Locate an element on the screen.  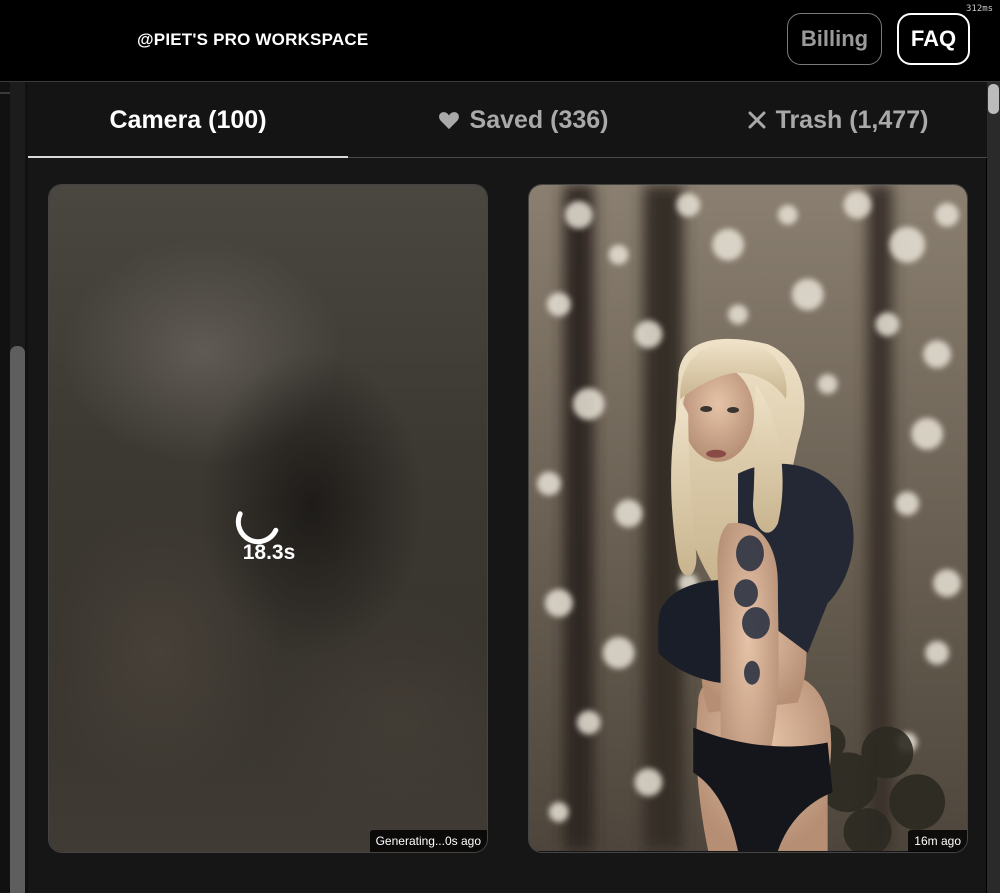
billing-button: Billing is located at coordinates (834, 39).